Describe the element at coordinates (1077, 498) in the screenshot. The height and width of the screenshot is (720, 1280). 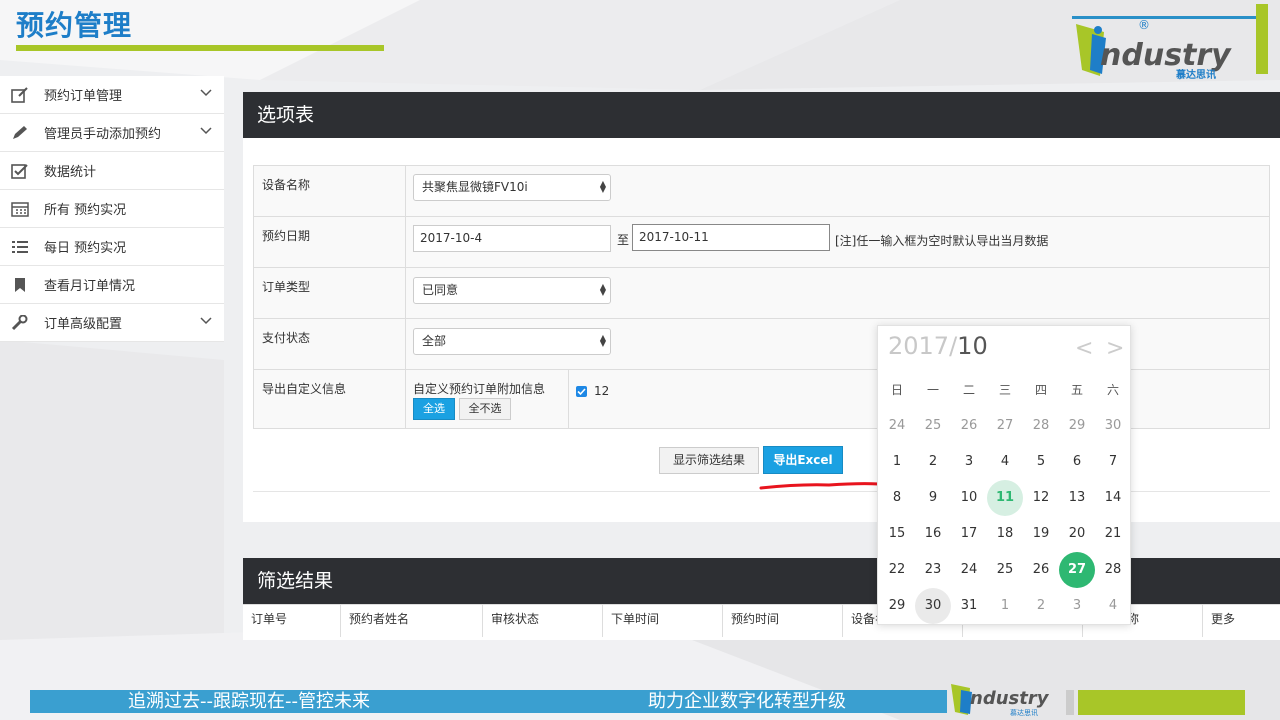
I see `calendar-day: 13` at that location.